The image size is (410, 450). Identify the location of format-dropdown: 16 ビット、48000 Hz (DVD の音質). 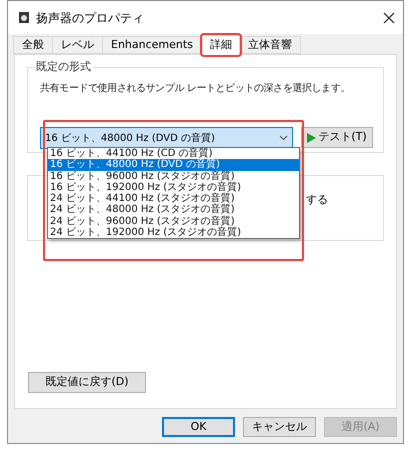
(166, 138).